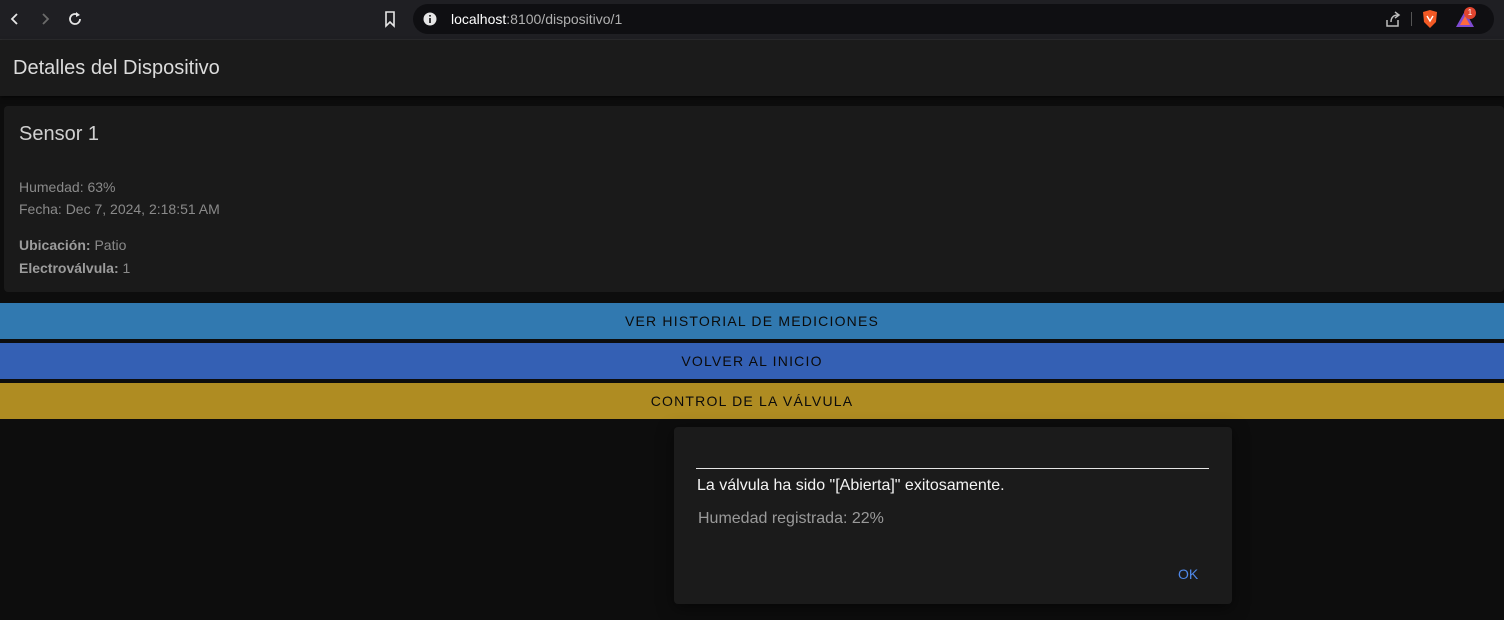 The height and width of the screenshot is (620, 1504). What do you see at coordinates (119, 209) in the screenshot?
I see `device-date: Fecha: Dec 7, 2024, 2:18:51 AM` at bounding box center [119, 209].